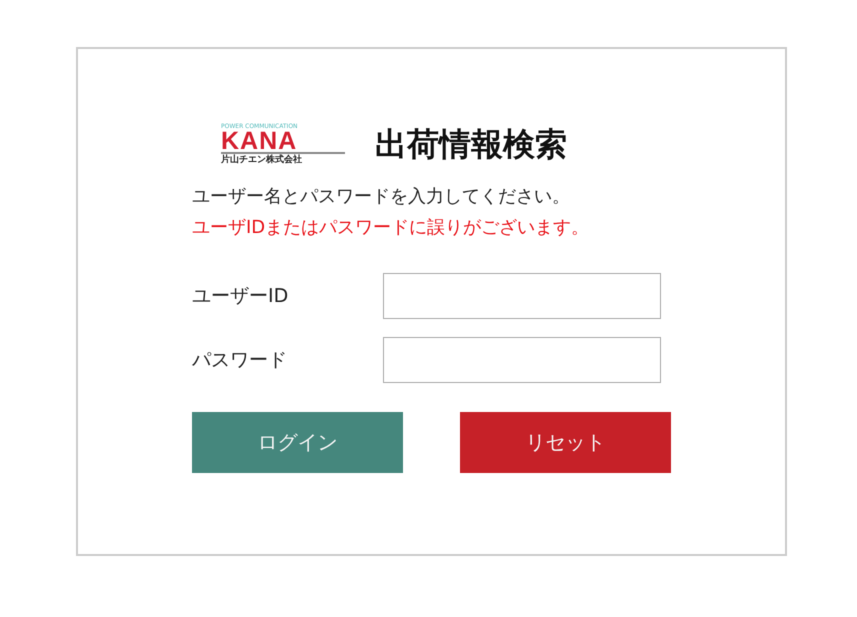 This screenshot has width=857, height=617. I want to click on reset-button: リセット, so click(565, 442).